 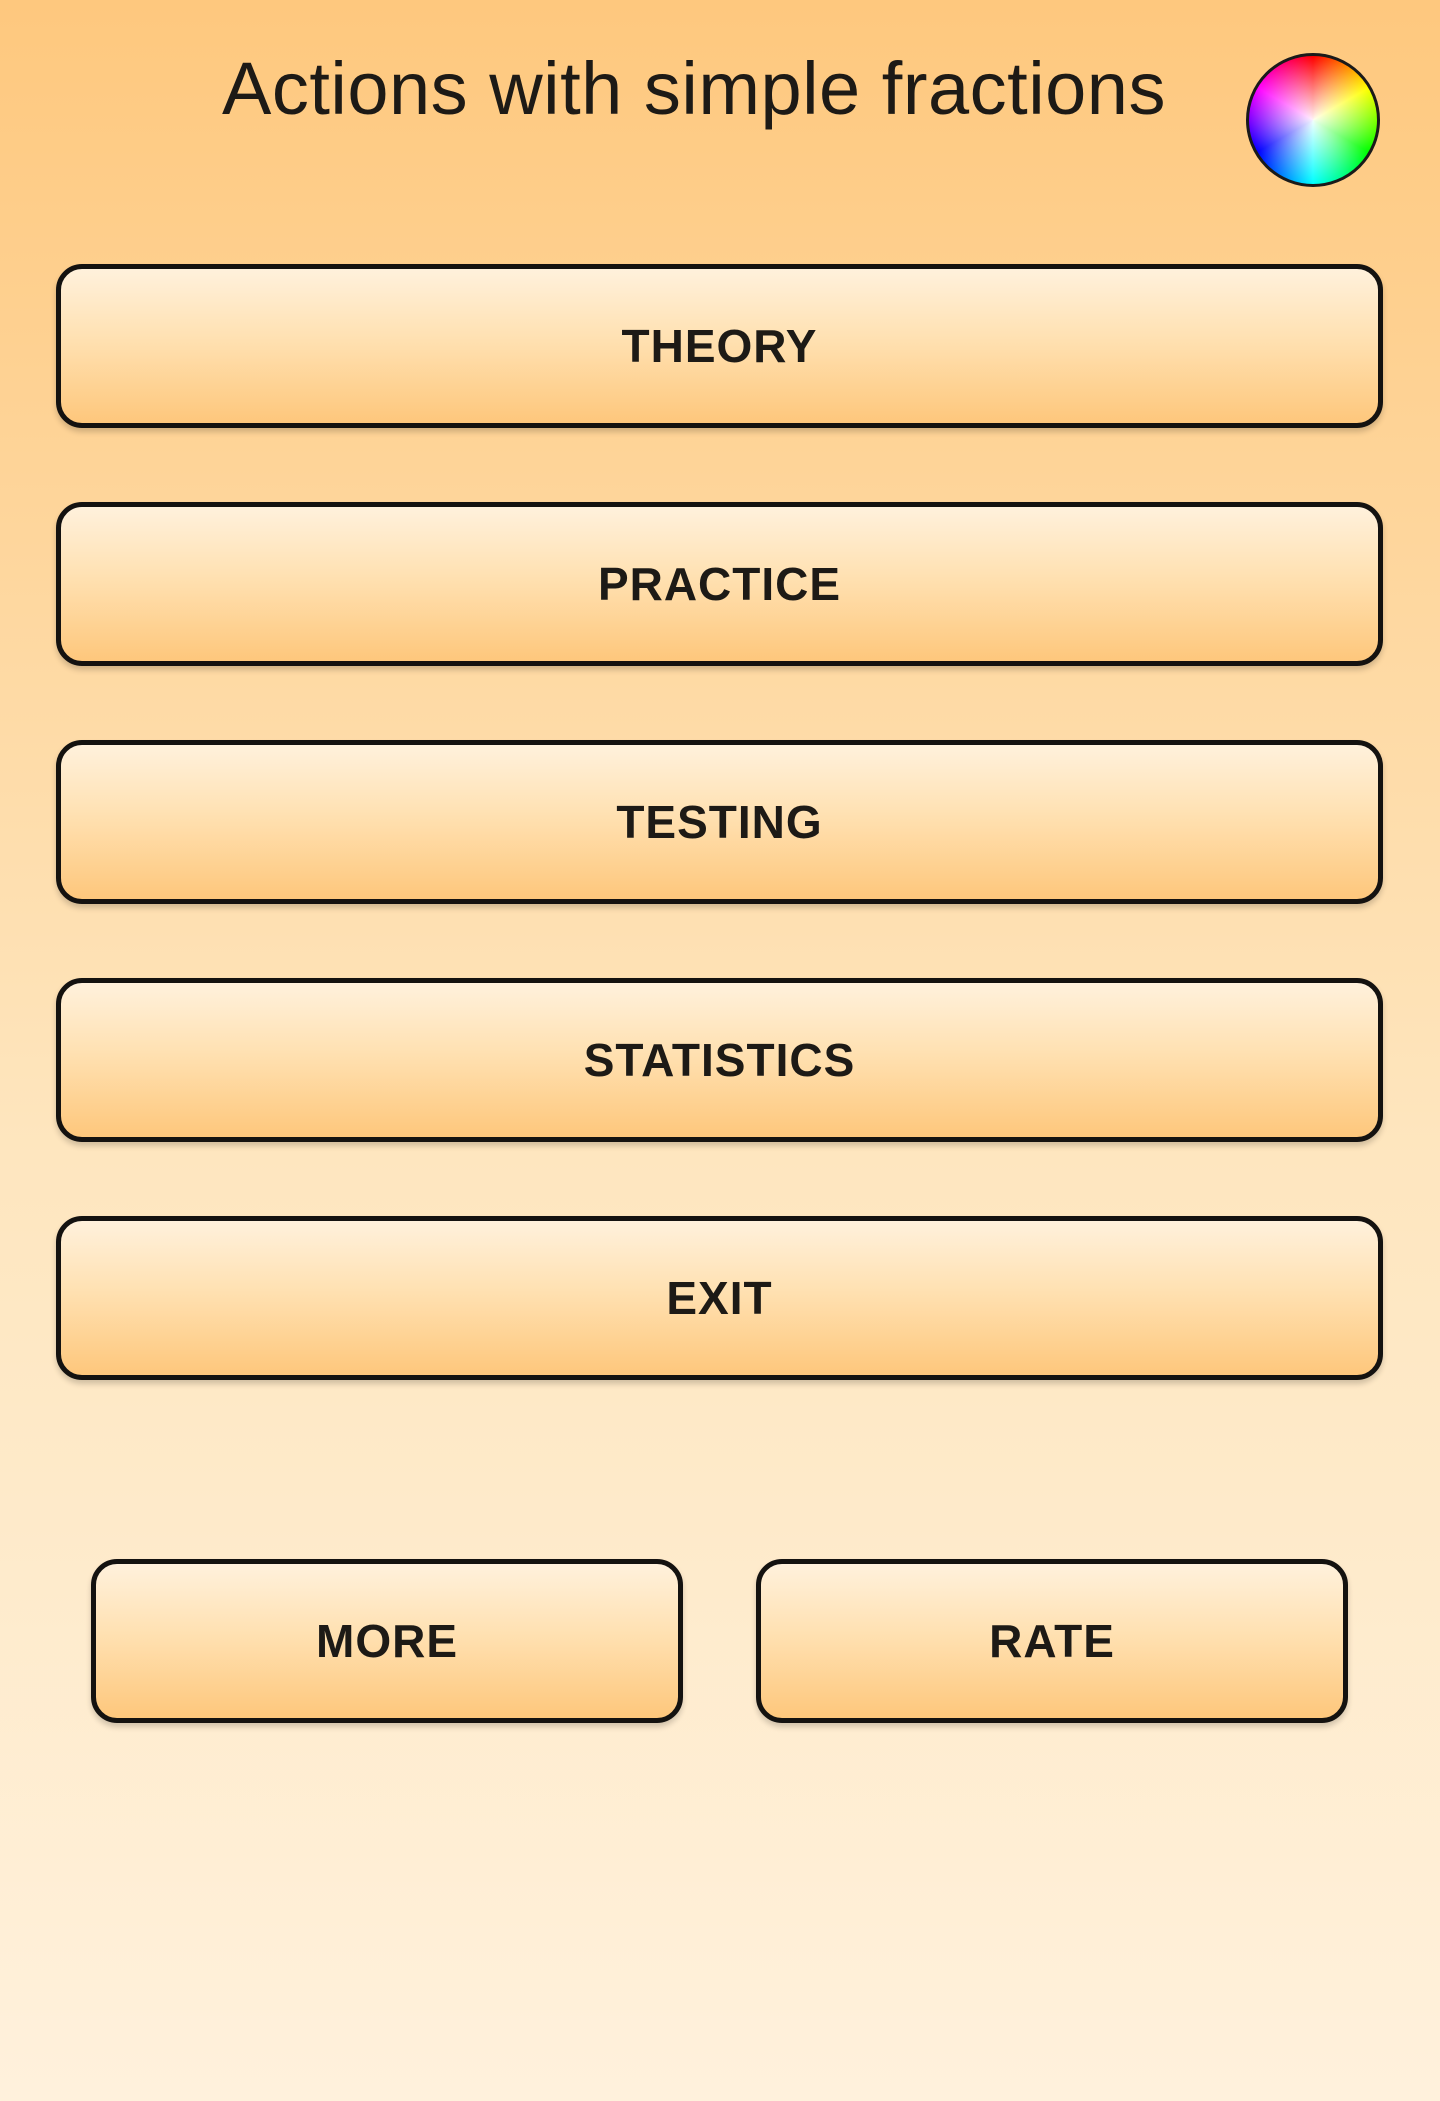 What do you see at coordinates (694, 88) in the screenshot?
I see `app-title: Actions with simple fractions` at bounding box center [694, 88].